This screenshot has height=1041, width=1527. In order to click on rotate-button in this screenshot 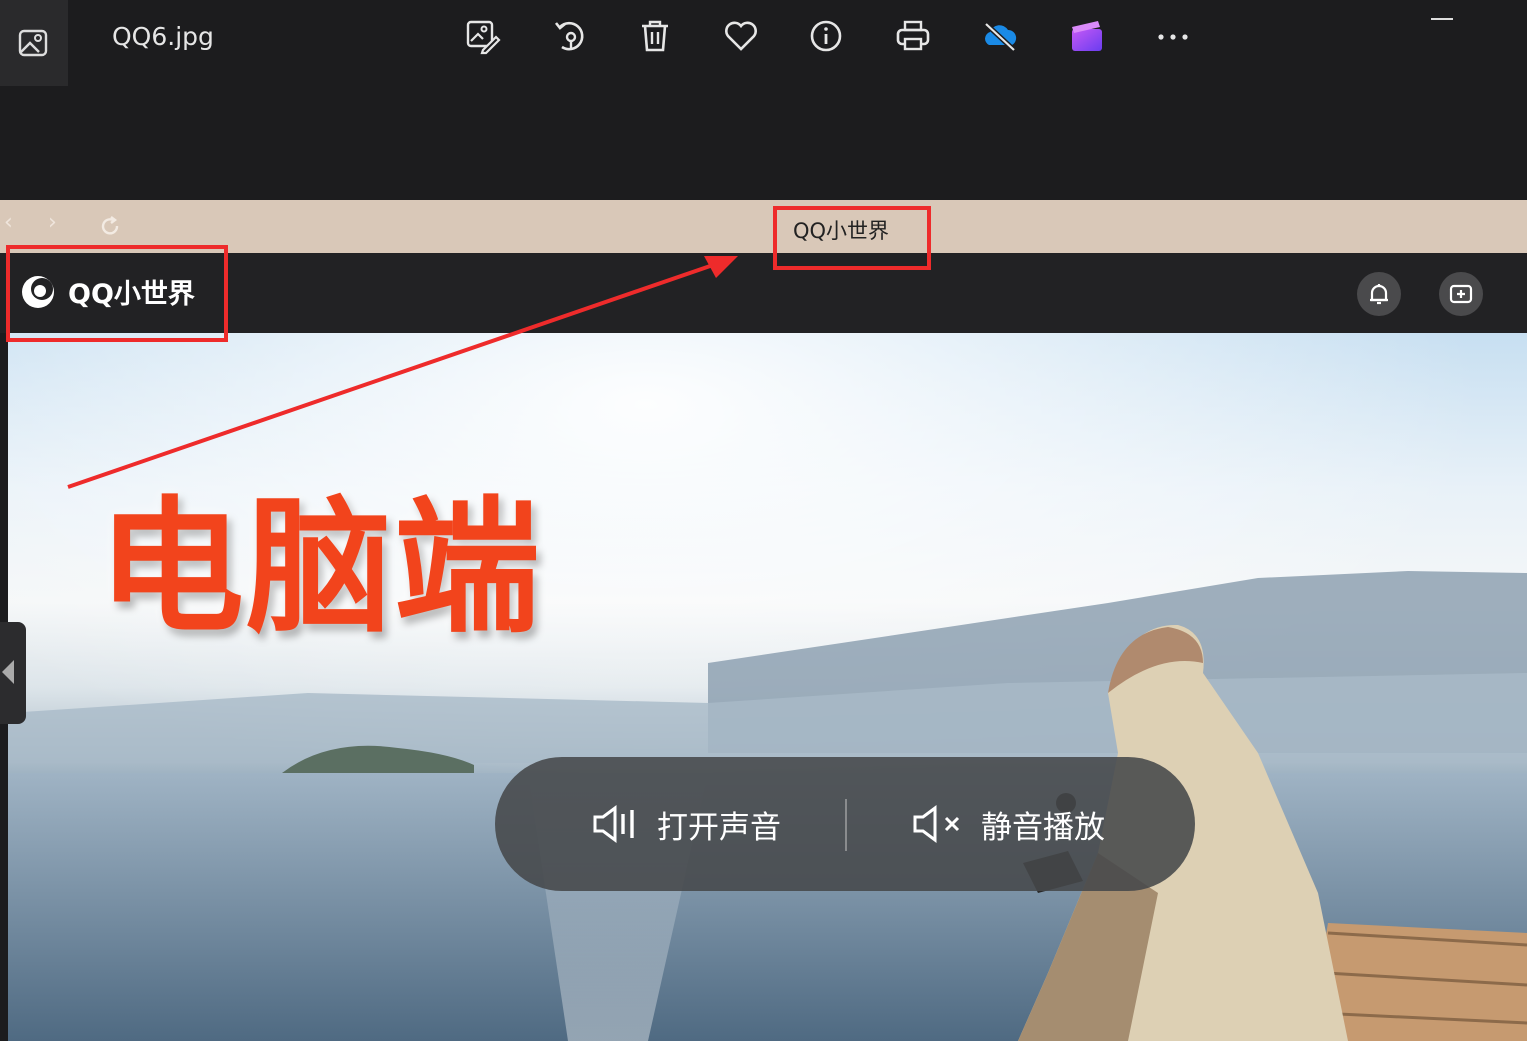, I will do `click(569, 36)`.